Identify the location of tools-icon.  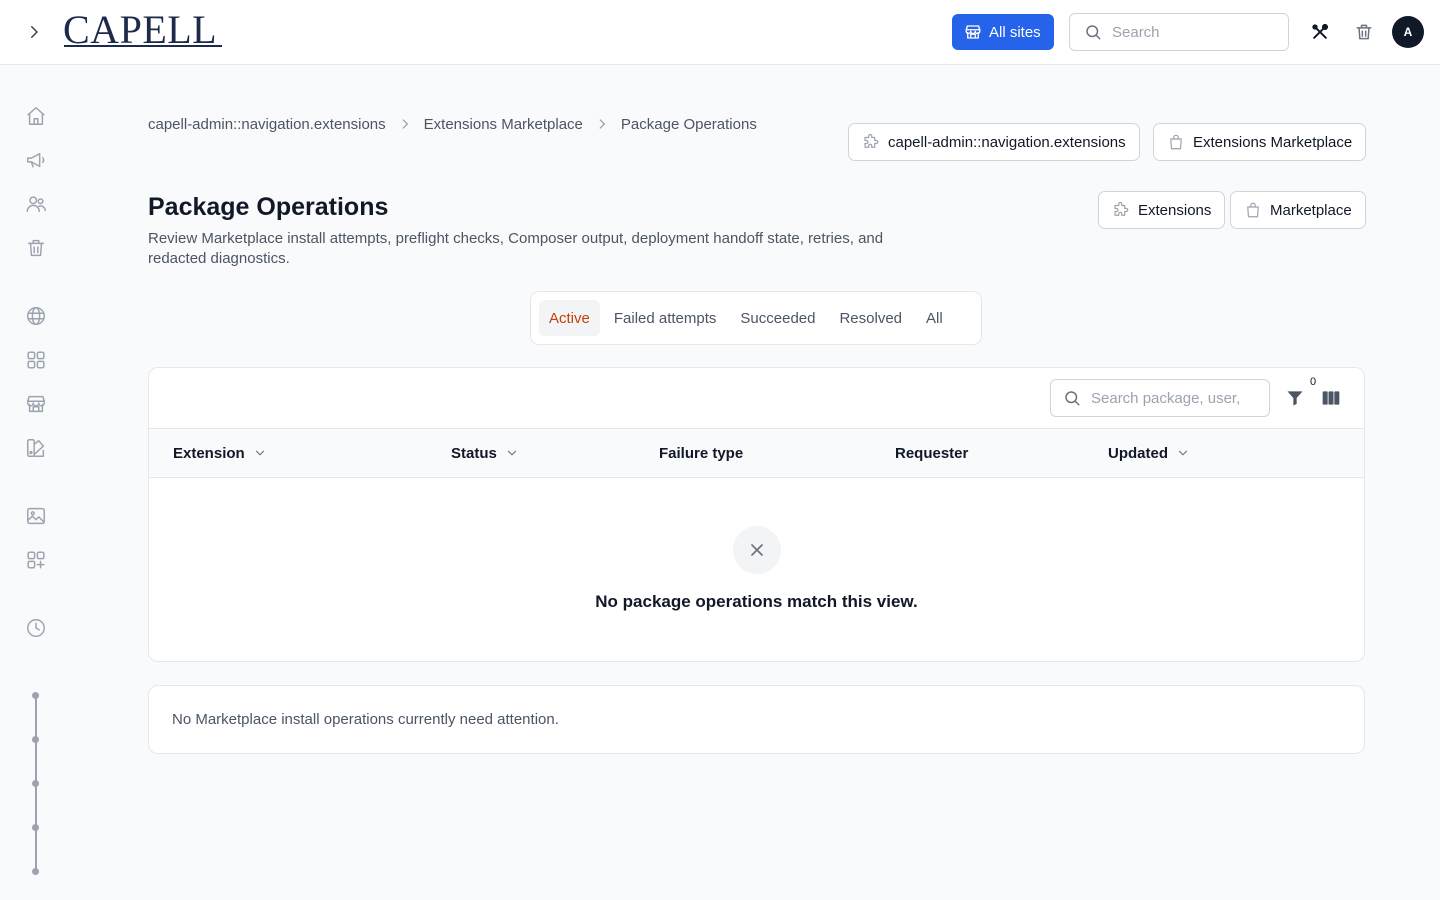
(1320, 31).